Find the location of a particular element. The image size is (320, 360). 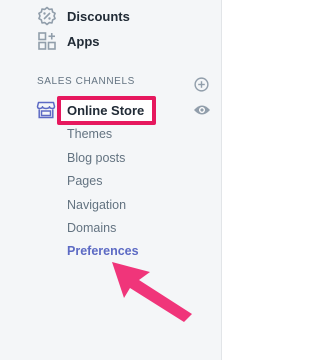

sales-channel-online-store: Online Store is located at coordinates (126, 110).